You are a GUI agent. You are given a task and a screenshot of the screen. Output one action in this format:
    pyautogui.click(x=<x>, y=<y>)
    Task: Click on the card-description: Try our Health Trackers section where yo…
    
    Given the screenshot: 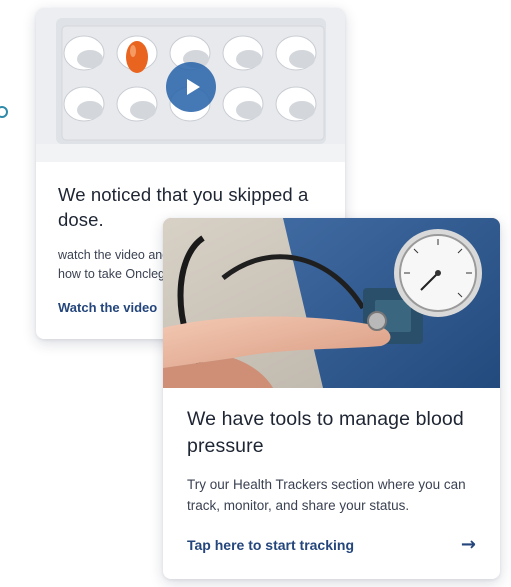 What is the action you would take?
    pyautogui.click(x=326, y=495)
    